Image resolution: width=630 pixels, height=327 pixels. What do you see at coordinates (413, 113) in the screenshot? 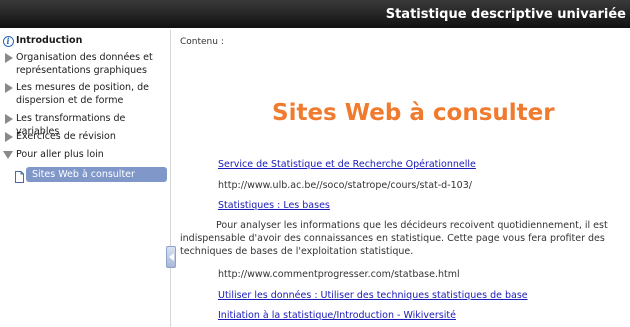
I see `page-title: Sites Web à consulter` at bounding box center [413, 113].